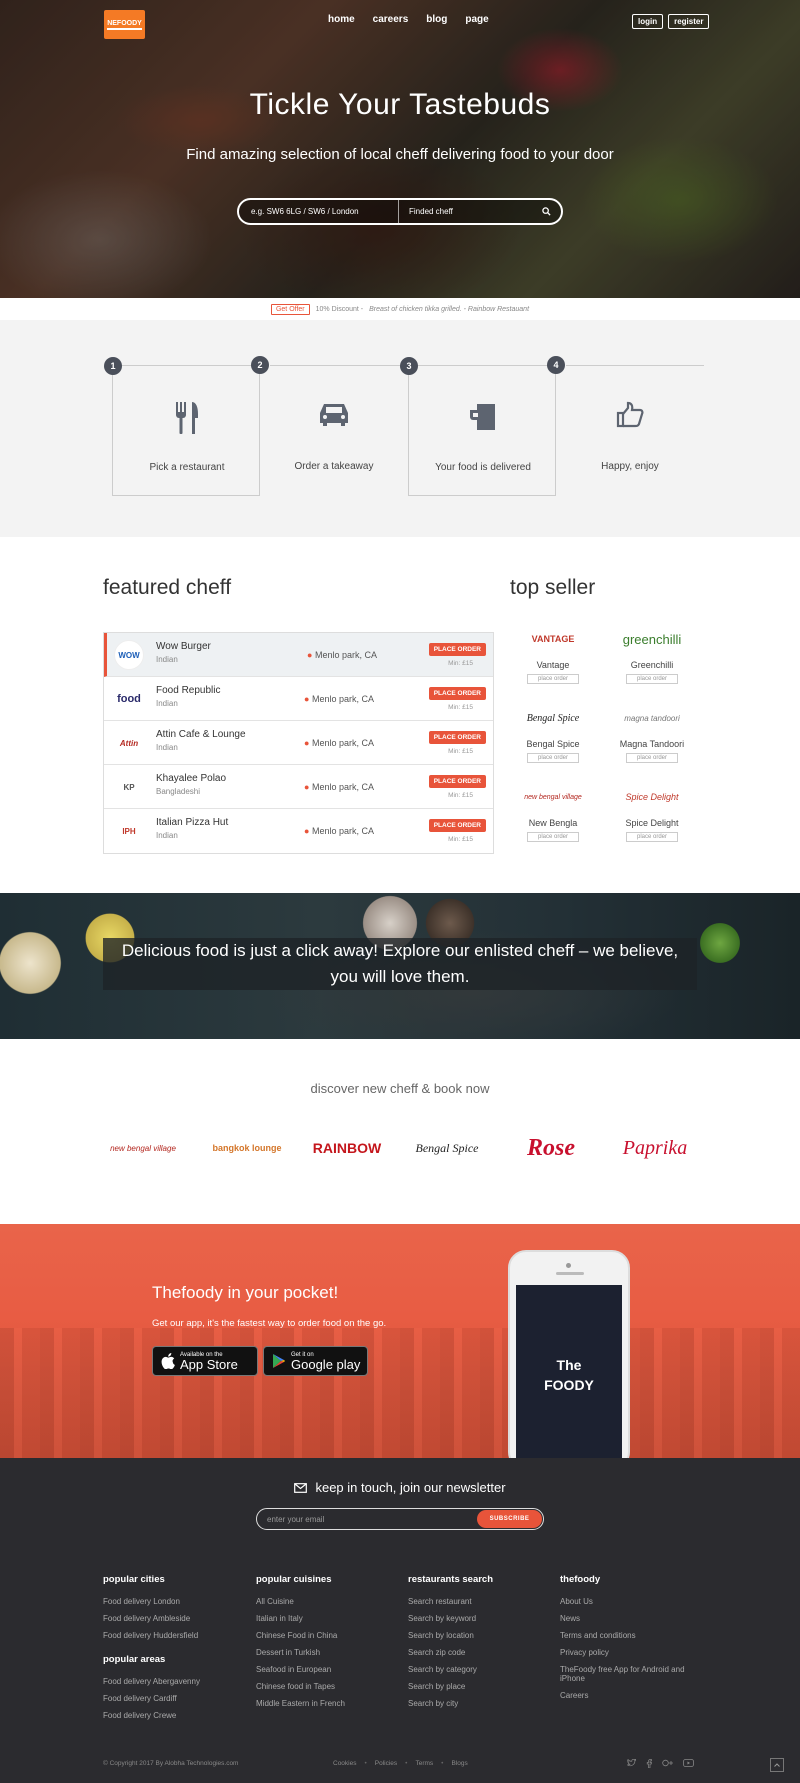  I want to click on seller-logo: new bengal village, so click(553, 797).